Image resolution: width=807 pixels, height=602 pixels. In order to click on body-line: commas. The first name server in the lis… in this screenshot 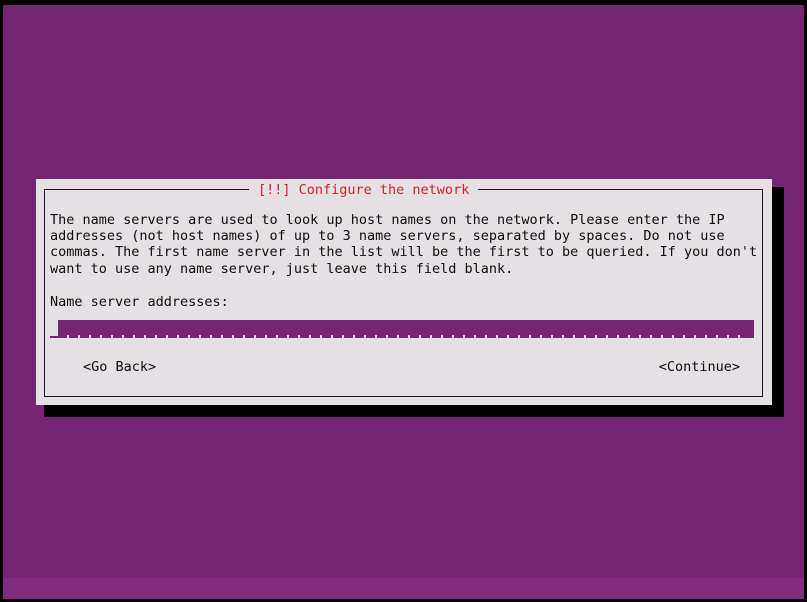, I will do `click(404, 252)`.